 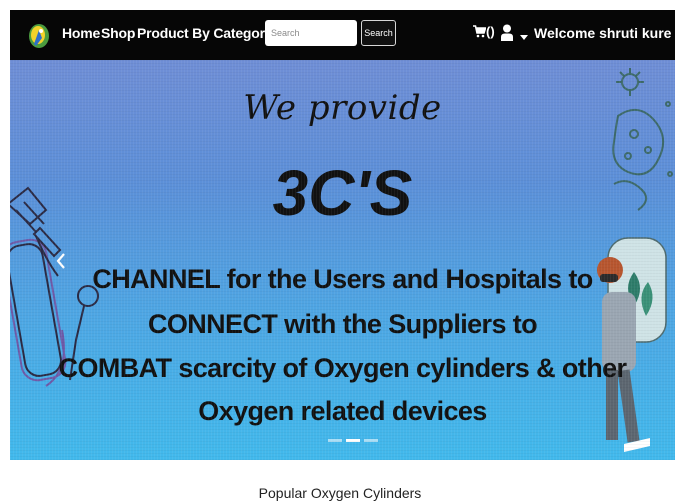 I want to click on cart-icon, so click(x=480, y=31).